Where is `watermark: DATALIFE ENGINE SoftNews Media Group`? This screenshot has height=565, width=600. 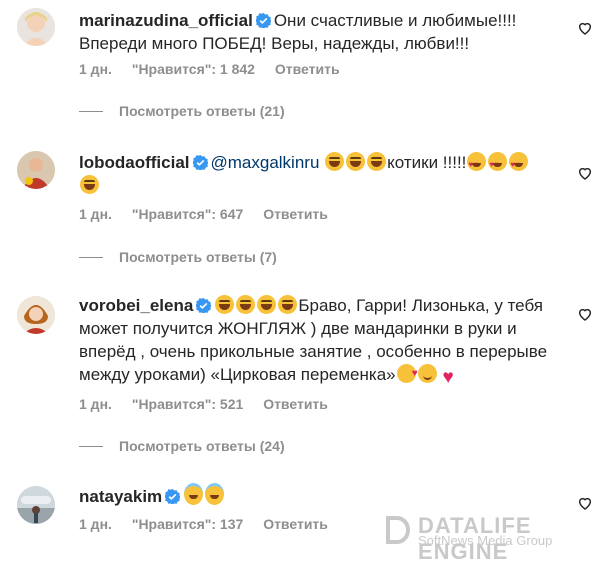
watermark: DATALIFE ENGINE SoftNews Media Group is located at coordinates (489, 538).